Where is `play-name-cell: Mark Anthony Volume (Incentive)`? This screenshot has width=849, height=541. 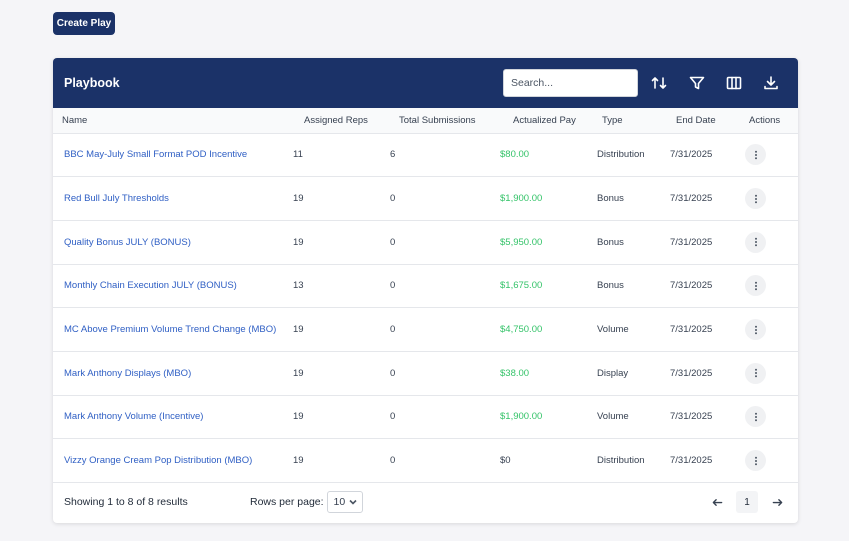 play-name-cell: Mark Anthony Volume (Incentive) is located at coordinates (173, 417).